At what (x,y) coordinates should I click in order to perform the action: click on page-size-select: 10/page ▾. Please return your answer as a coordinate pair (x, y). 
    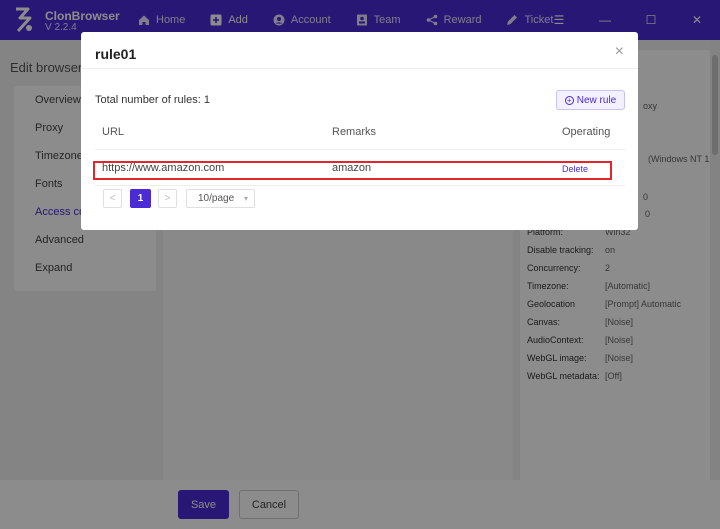
    Looking at the image, I should click on (220, 198).